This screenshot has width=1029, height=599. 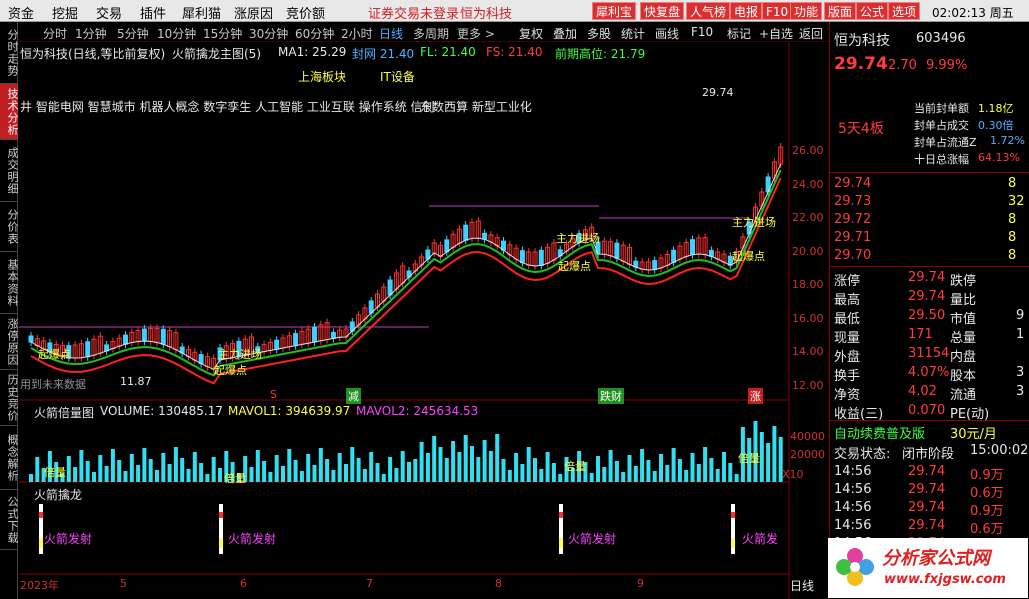 What do you see at coordinates (806, 11) in the screenshot?
I see `function-button: 功能` at bounding box center [806, 11].